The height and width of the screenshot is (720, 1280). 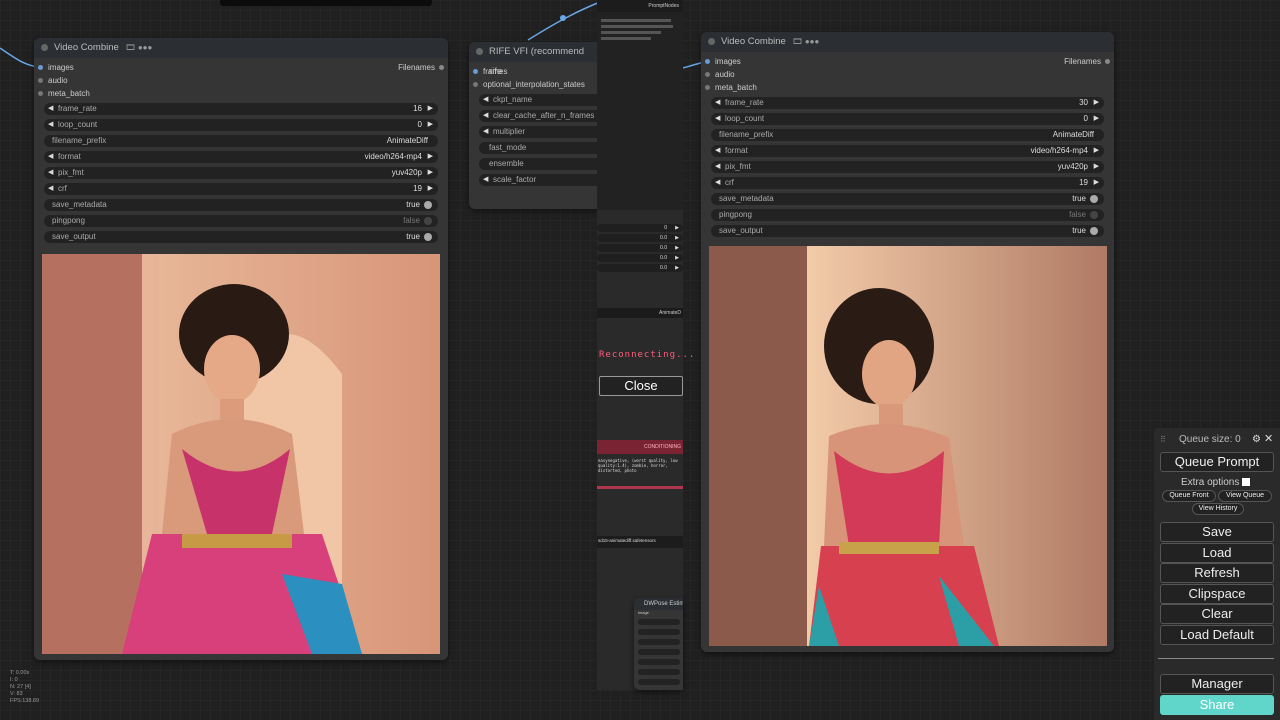 I want to click on drag-handle-icon: ⠿, so click(x=1163, y=439).